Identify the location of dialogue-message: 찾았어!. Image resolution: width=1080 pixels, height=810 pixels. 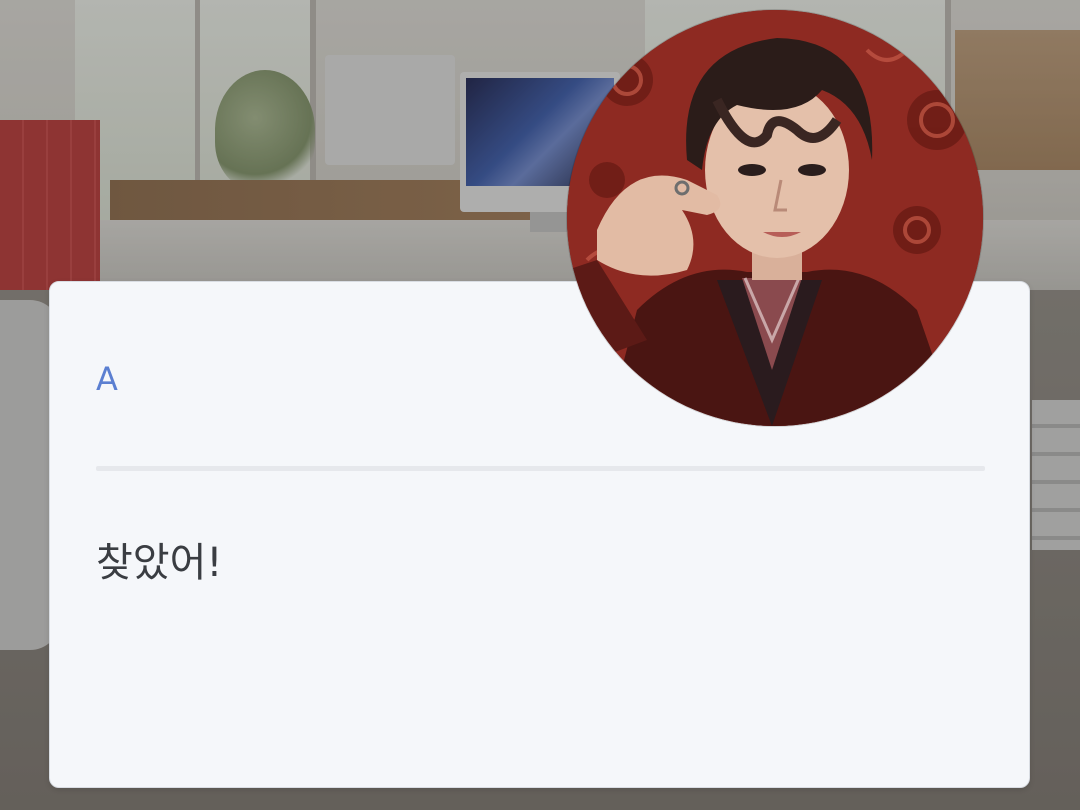
(159, 563).